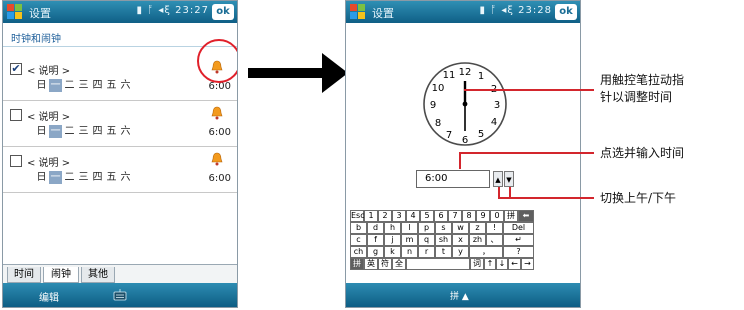 Image resolution: width=744 pixels, height=310 pixels. What do you see at coordinates (459, 295) in the screenshot?
I see `input-method-selector: 拼 ▲` at bounding box center [459, 295].